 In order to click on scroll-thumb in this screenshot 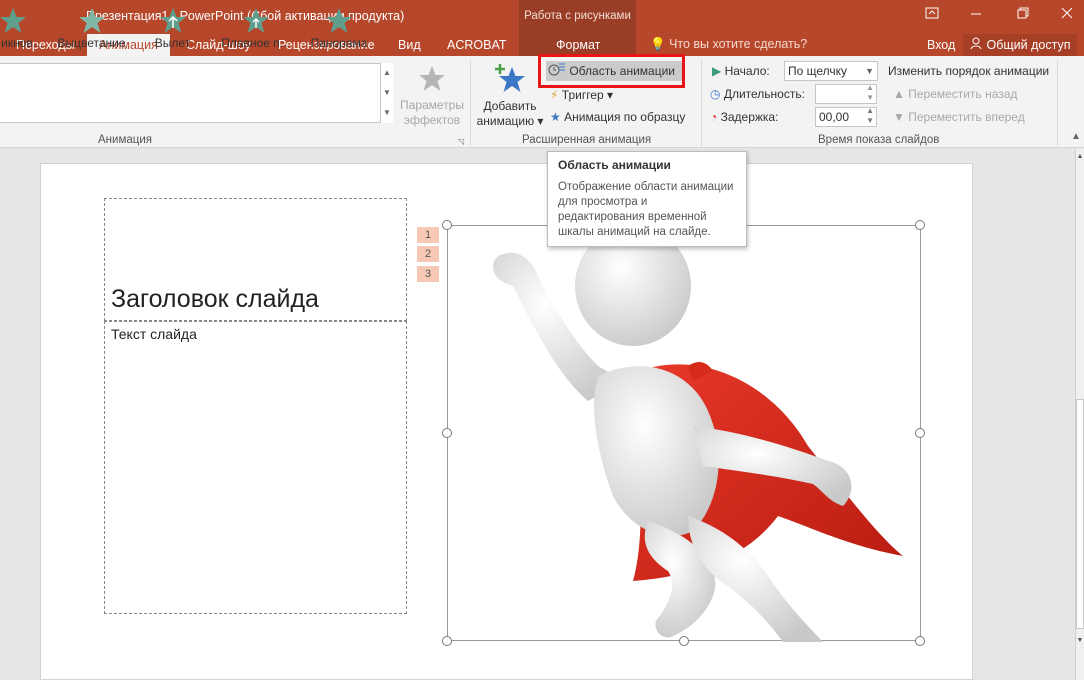, I will do `click(1080, 514)`.